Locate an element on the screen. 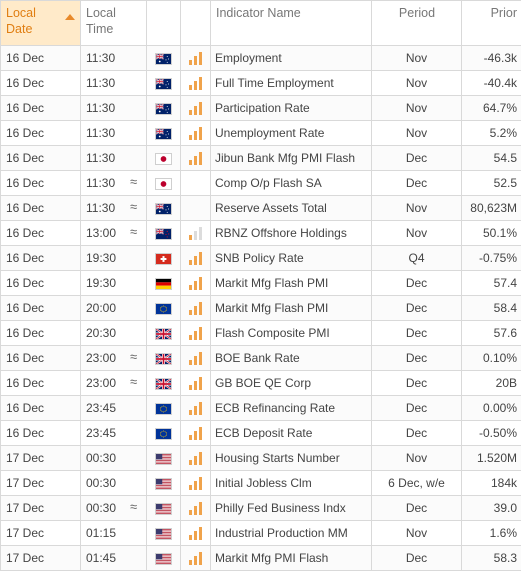  table-row: 16 Dec23:00≈BOE Bank RateDec0.10% is located at coordinates (261, 358).